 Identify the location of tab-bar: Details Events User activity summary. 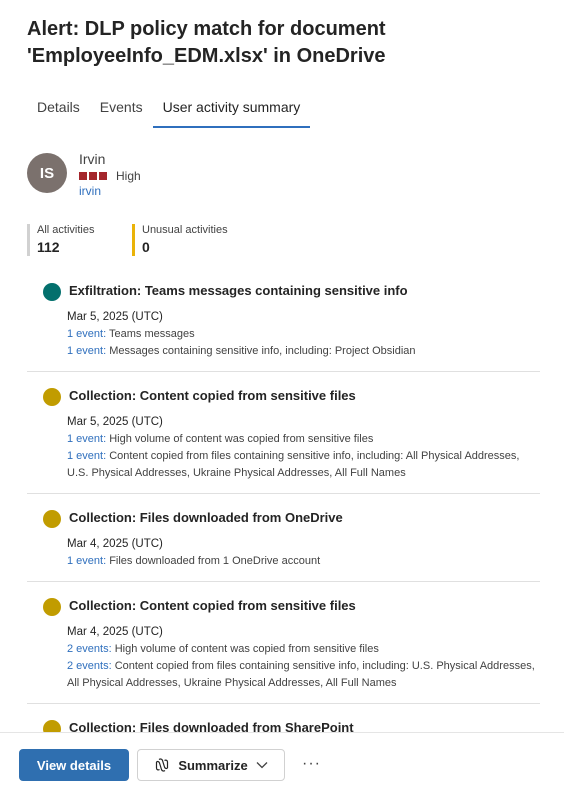
(168, 112).